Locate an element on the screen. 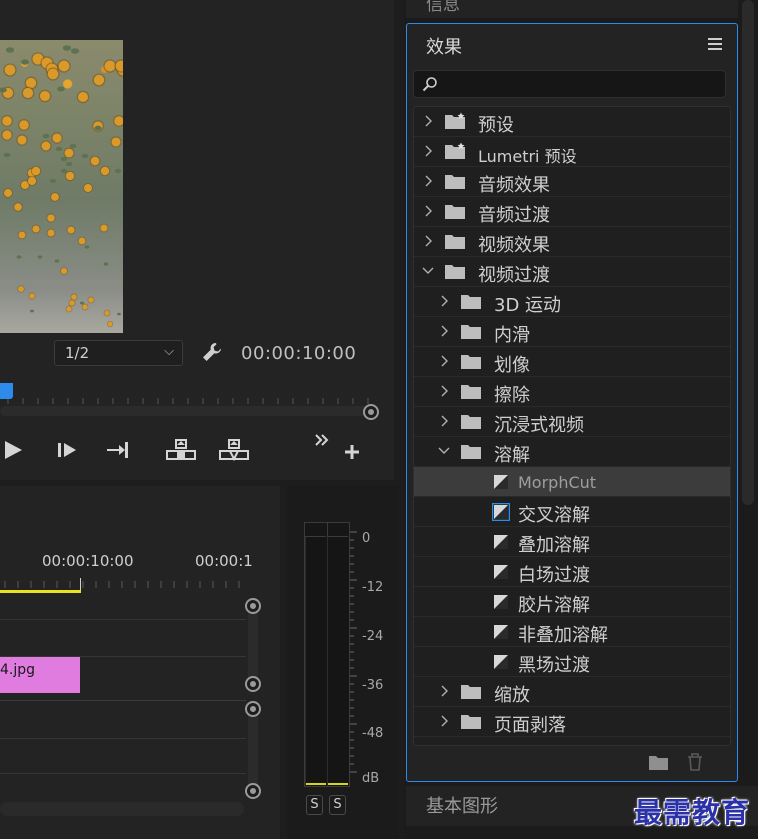  go-to-out-icon is located at coordinates (118, 450).